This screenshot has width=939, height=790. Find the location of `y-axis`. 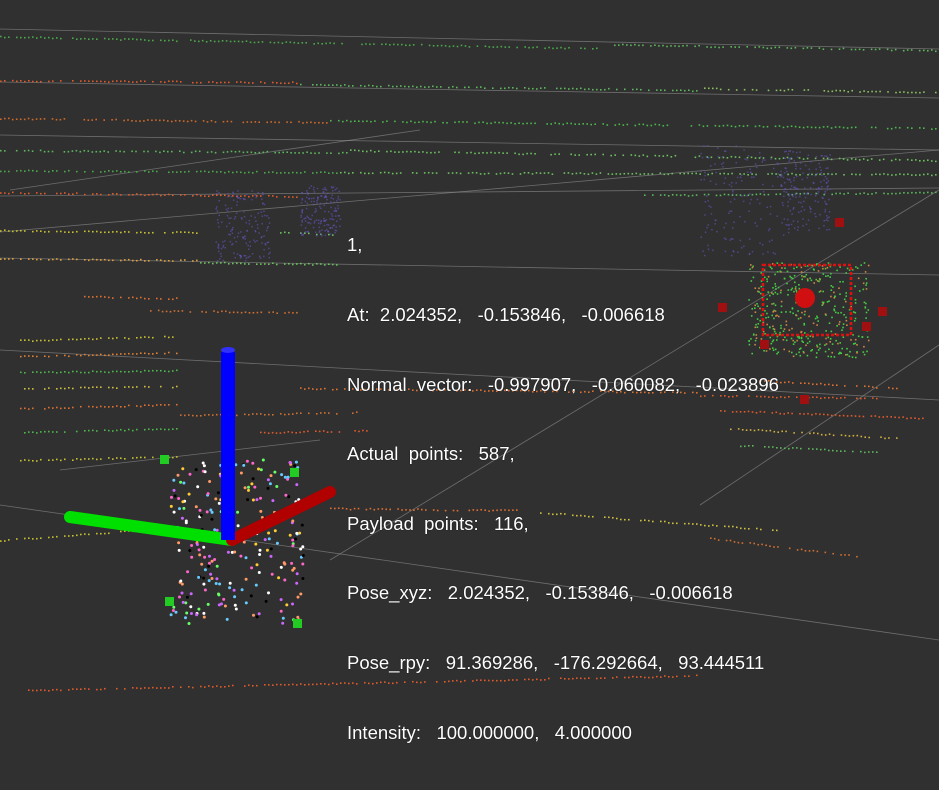

y-axis is located at coordinates (151, 528).